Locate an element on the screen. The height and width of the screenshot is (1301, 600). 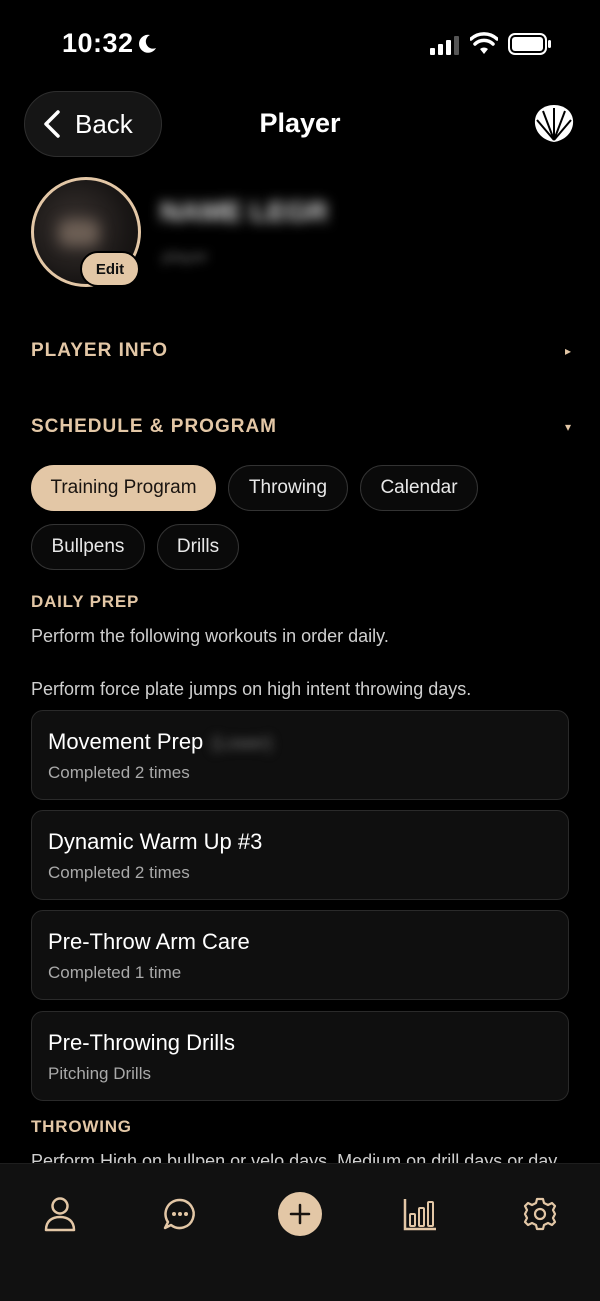
gear-icon is located at coordinates (540, 1214).